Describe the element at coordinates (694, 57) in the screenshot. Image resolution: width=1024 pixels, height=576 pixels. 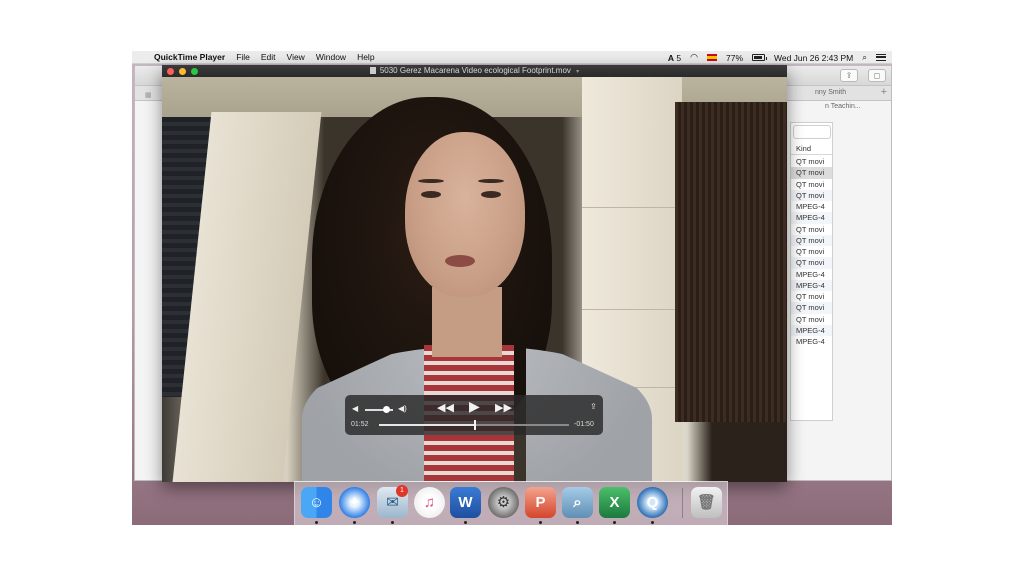
I see `wifi-icon: ◠` at that location.